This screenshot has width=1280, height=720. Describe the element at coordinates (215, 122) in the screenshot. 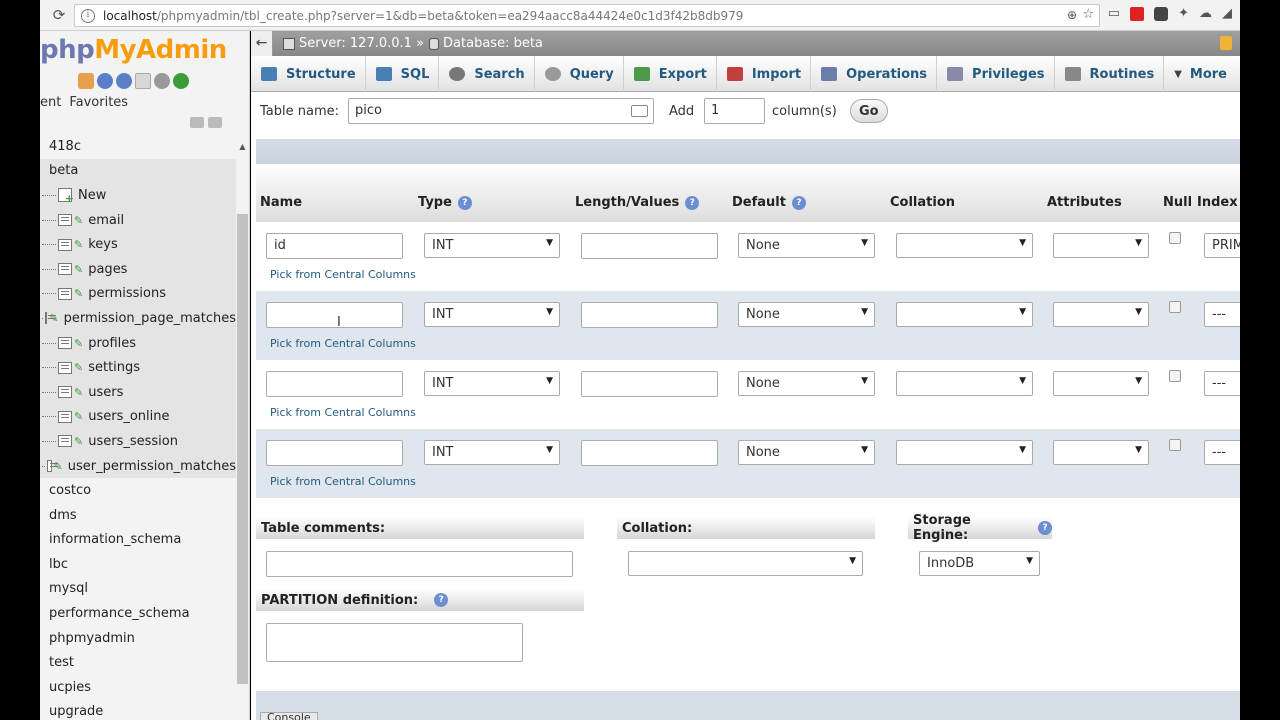

I see `link-icon` at that location.